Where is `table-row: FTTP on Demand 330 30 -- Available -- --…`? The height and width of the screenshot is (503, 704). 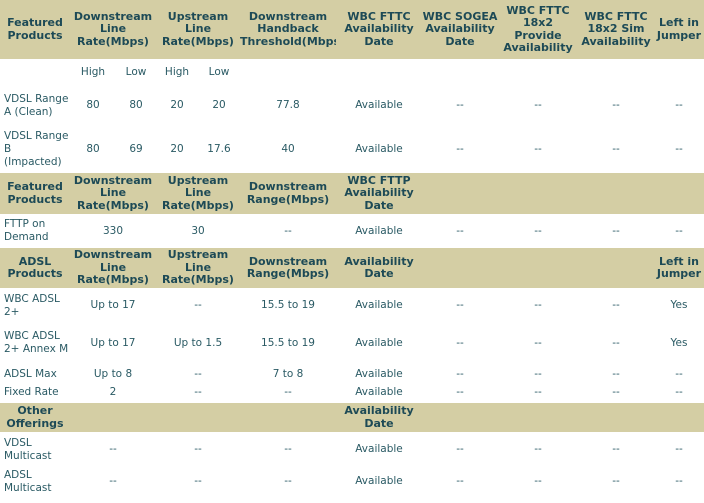 table-row: FTTP on Demand 330 30 -- Available -- --… is located at coordinates (352, 232).